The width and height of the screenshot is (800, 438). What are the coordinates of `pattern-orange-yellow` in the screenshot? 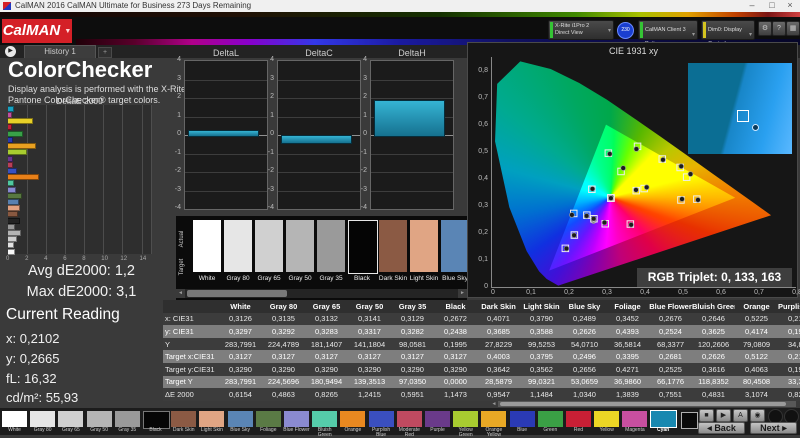 It's located at (494, 419).